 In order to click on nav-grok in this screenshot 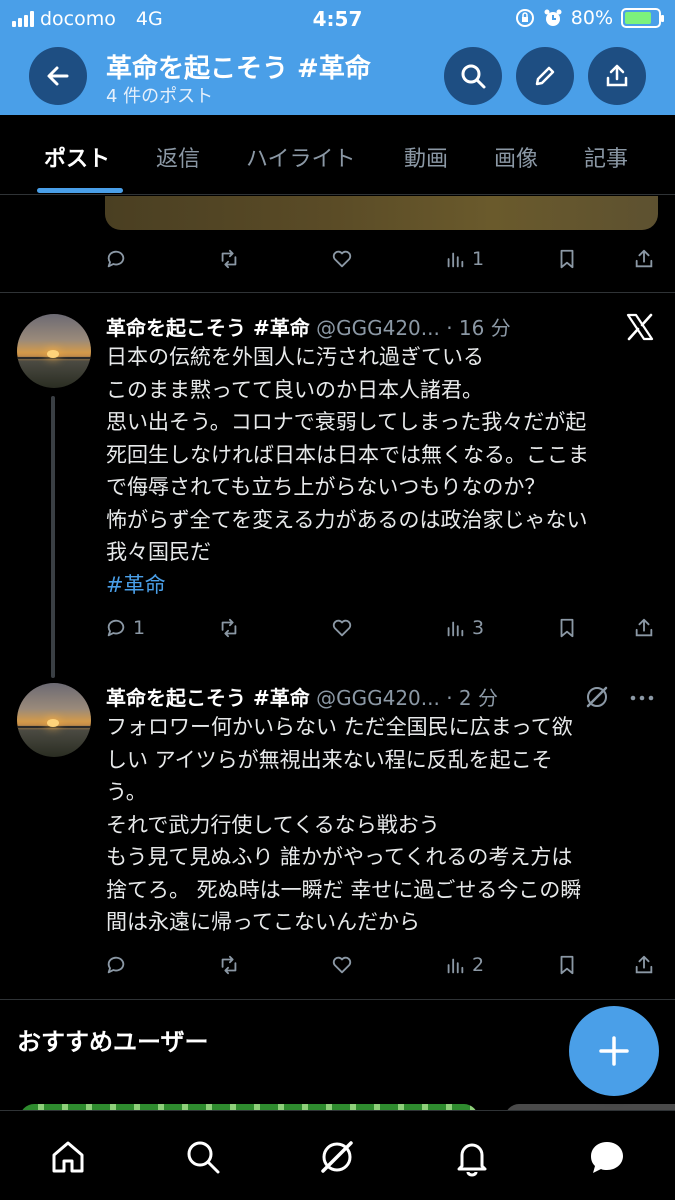, I will do `click(337, 1157)`.